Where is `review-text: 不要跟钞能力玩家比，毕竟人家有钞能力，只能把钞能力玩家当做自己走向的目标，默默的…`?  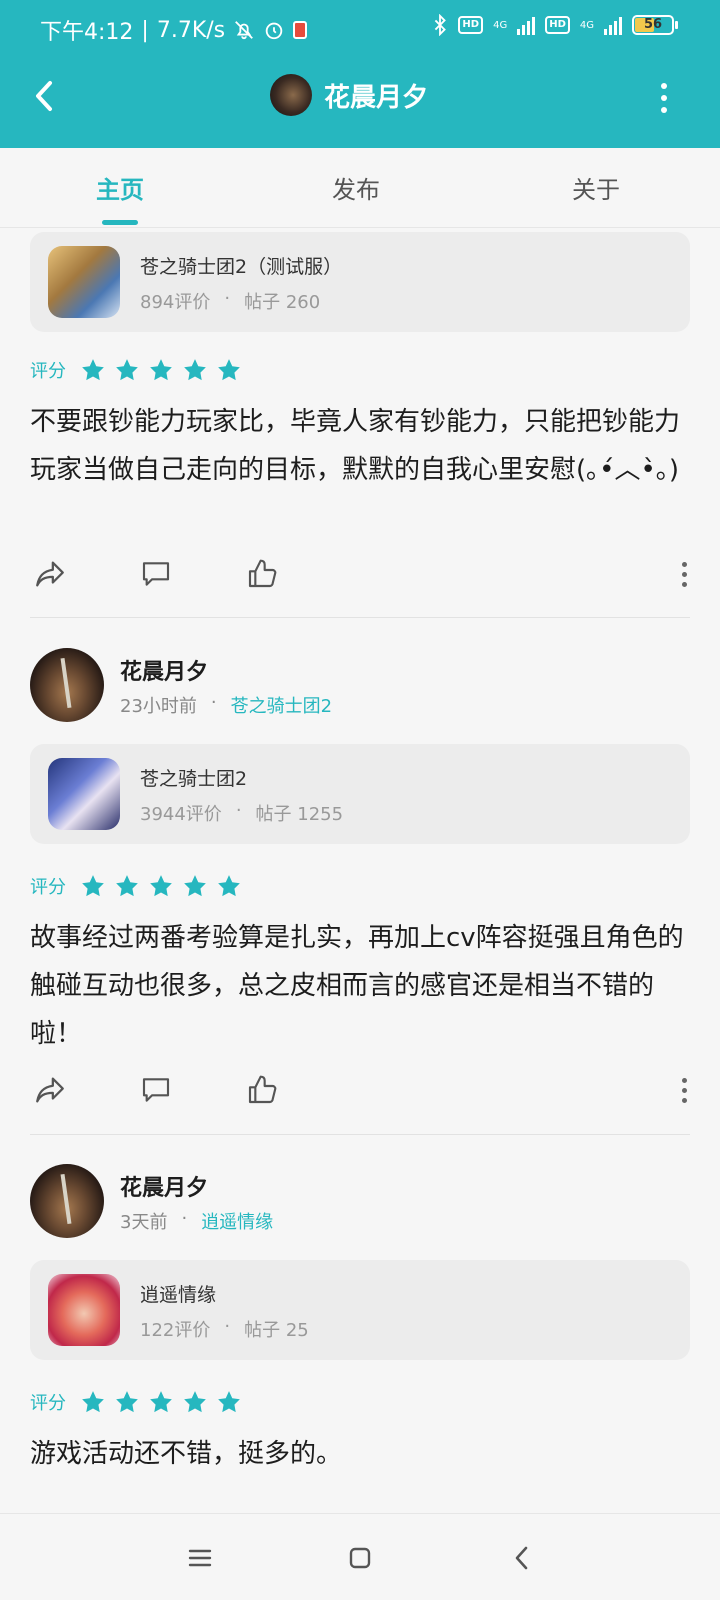 review-text: 不要跟钞能力玩家比，毕竟人家有钞能力，只能把钞能力玩家当做自己走向的目标，默默的… is located at coordinates (360, 446).